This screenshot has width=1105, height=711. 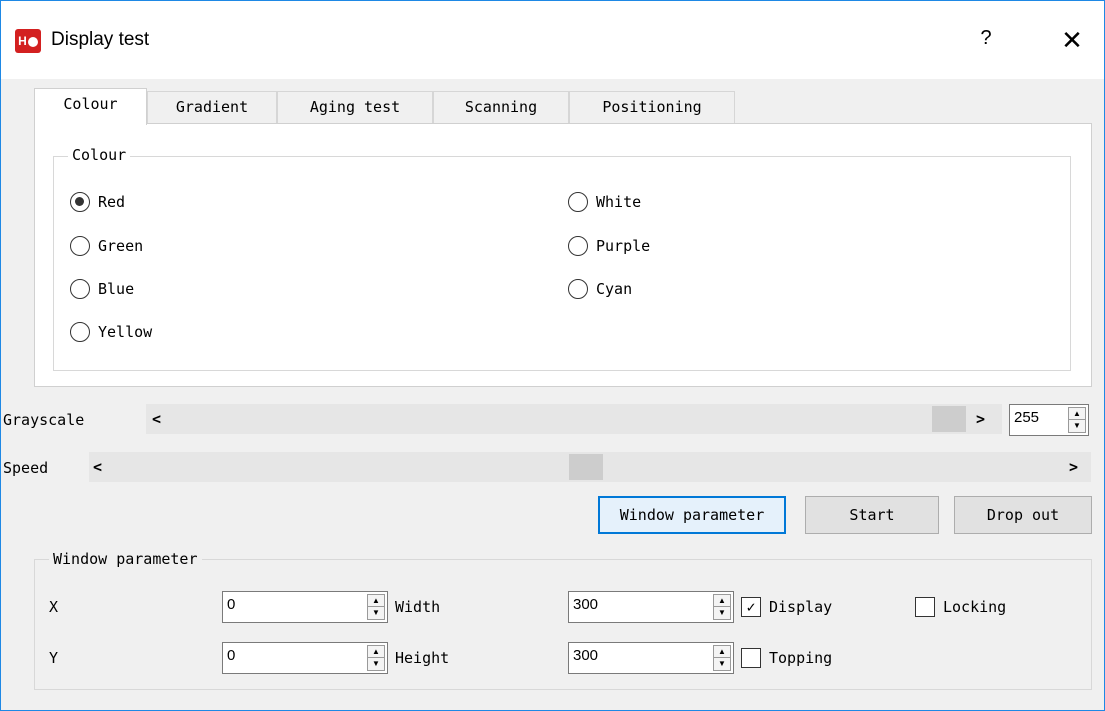 I want to click on x-label: X, so click(x=54, y=607).